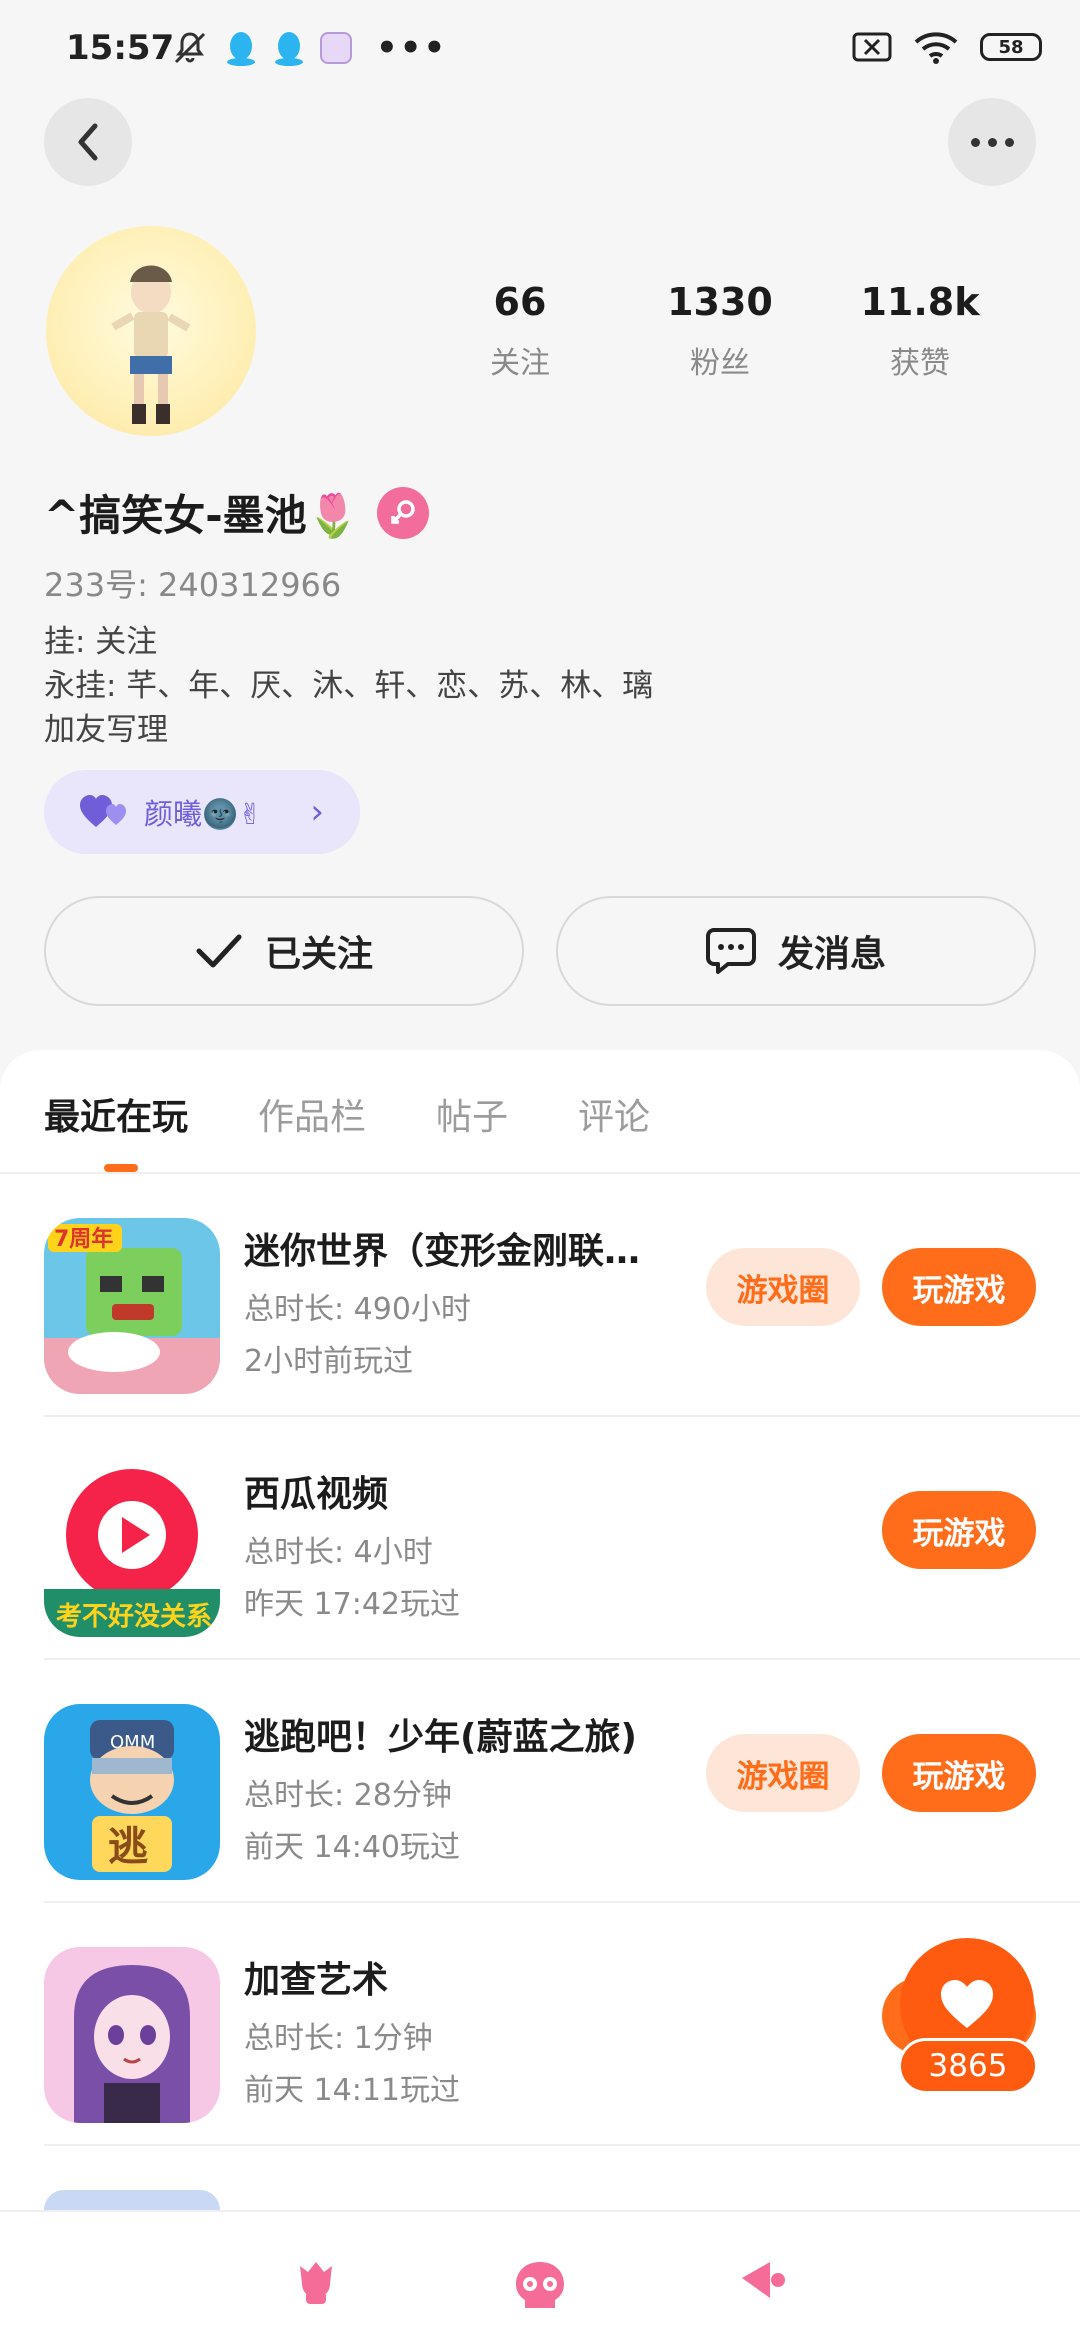 This screenshot has width=1080, height=2340. I want to click on flower-icon, so click(316, 2283).